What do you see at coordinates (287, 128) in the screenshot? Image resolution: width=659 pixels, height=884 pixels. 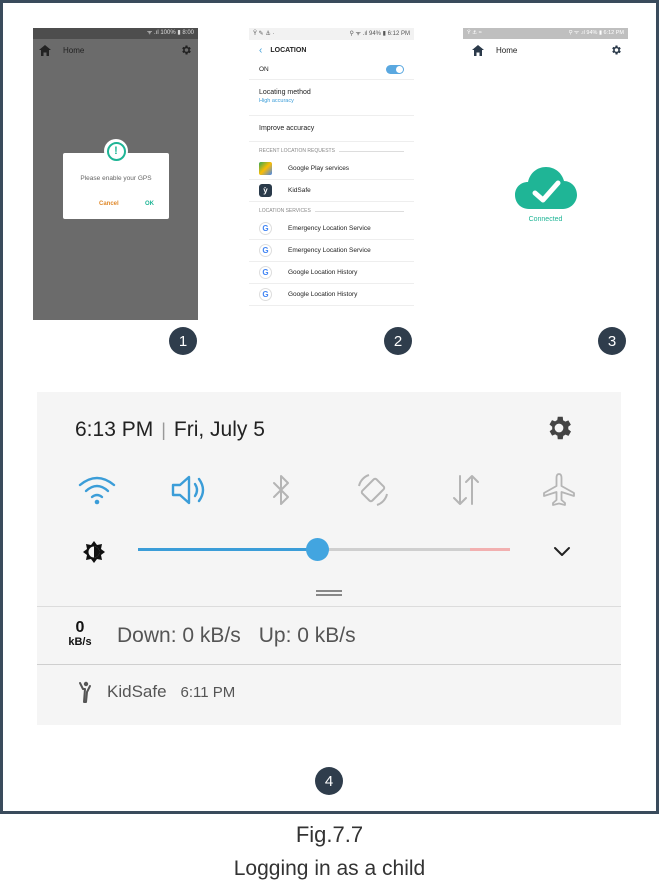 I see `improve-accuracy-label: Improve accuracy` at bounding box center [287, 128].